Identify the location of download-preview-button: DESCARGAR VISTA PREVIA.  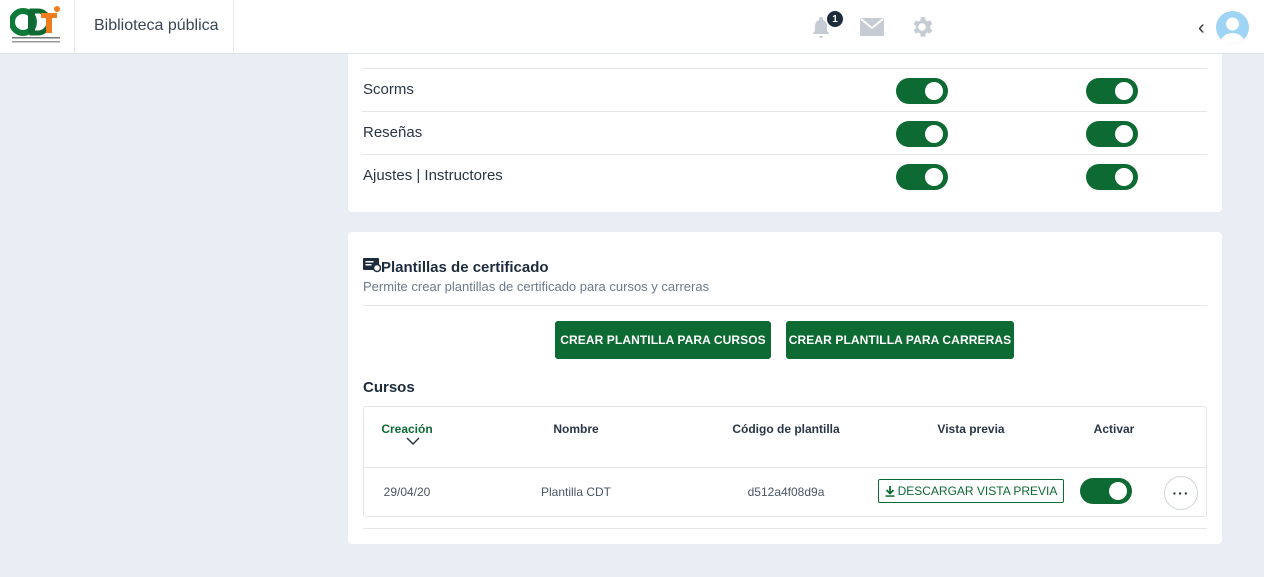
(971, 491).